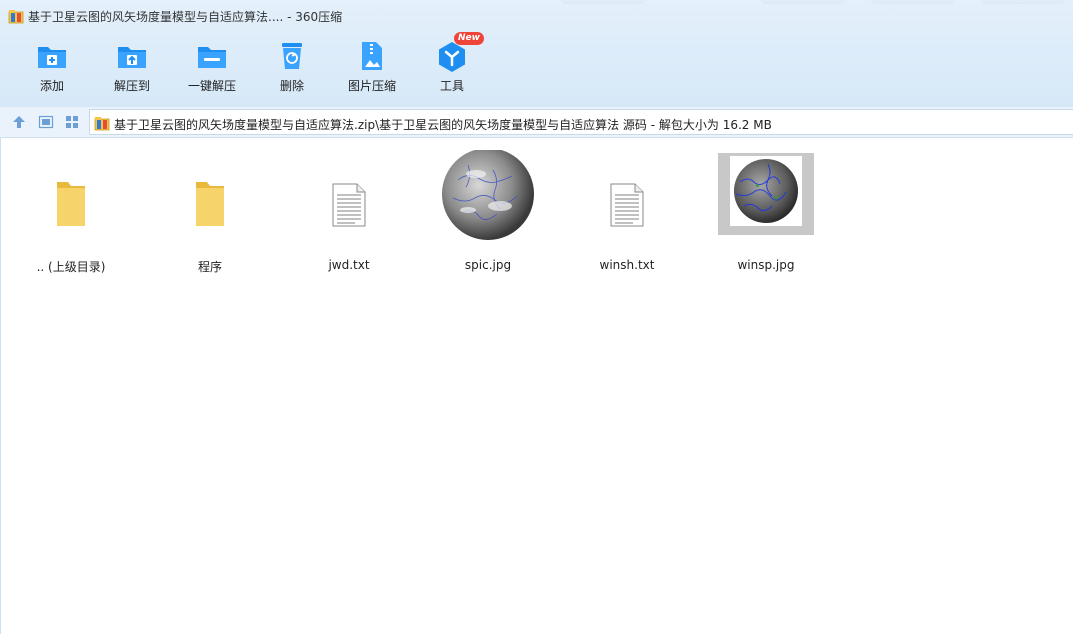 Image resolution: width=1073 pixels, height=634 pixels. What do you see at coordinates (371, 86) in the screenshot?
I see `image-compress-label: 图片压缩` at bounding box center [371, 86].